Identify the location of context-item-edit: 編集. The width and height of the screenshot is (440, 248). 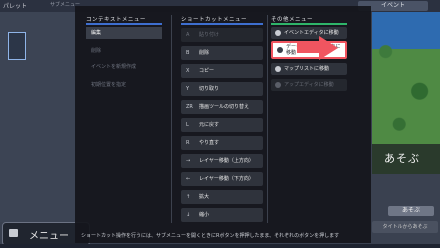
(124, 33).